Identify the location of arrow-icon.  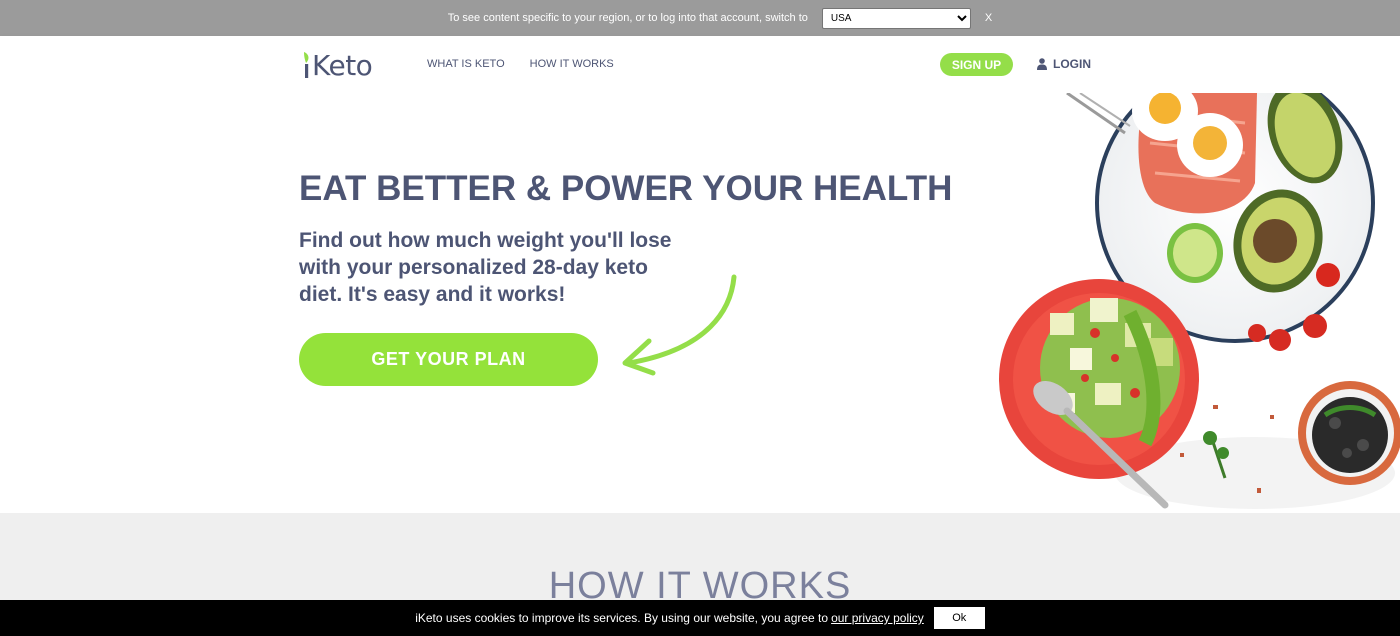
(679, 325).